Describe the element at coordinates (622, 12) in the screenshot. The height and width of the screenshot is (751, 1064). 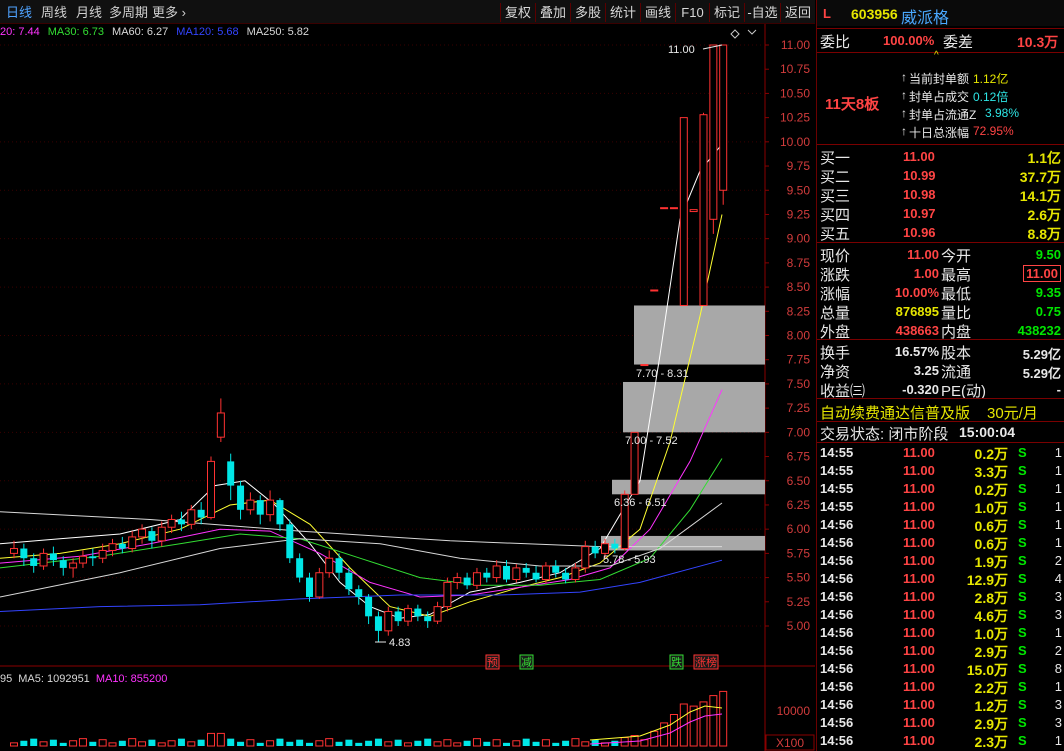
I see `stats-button: 统计` at that location.